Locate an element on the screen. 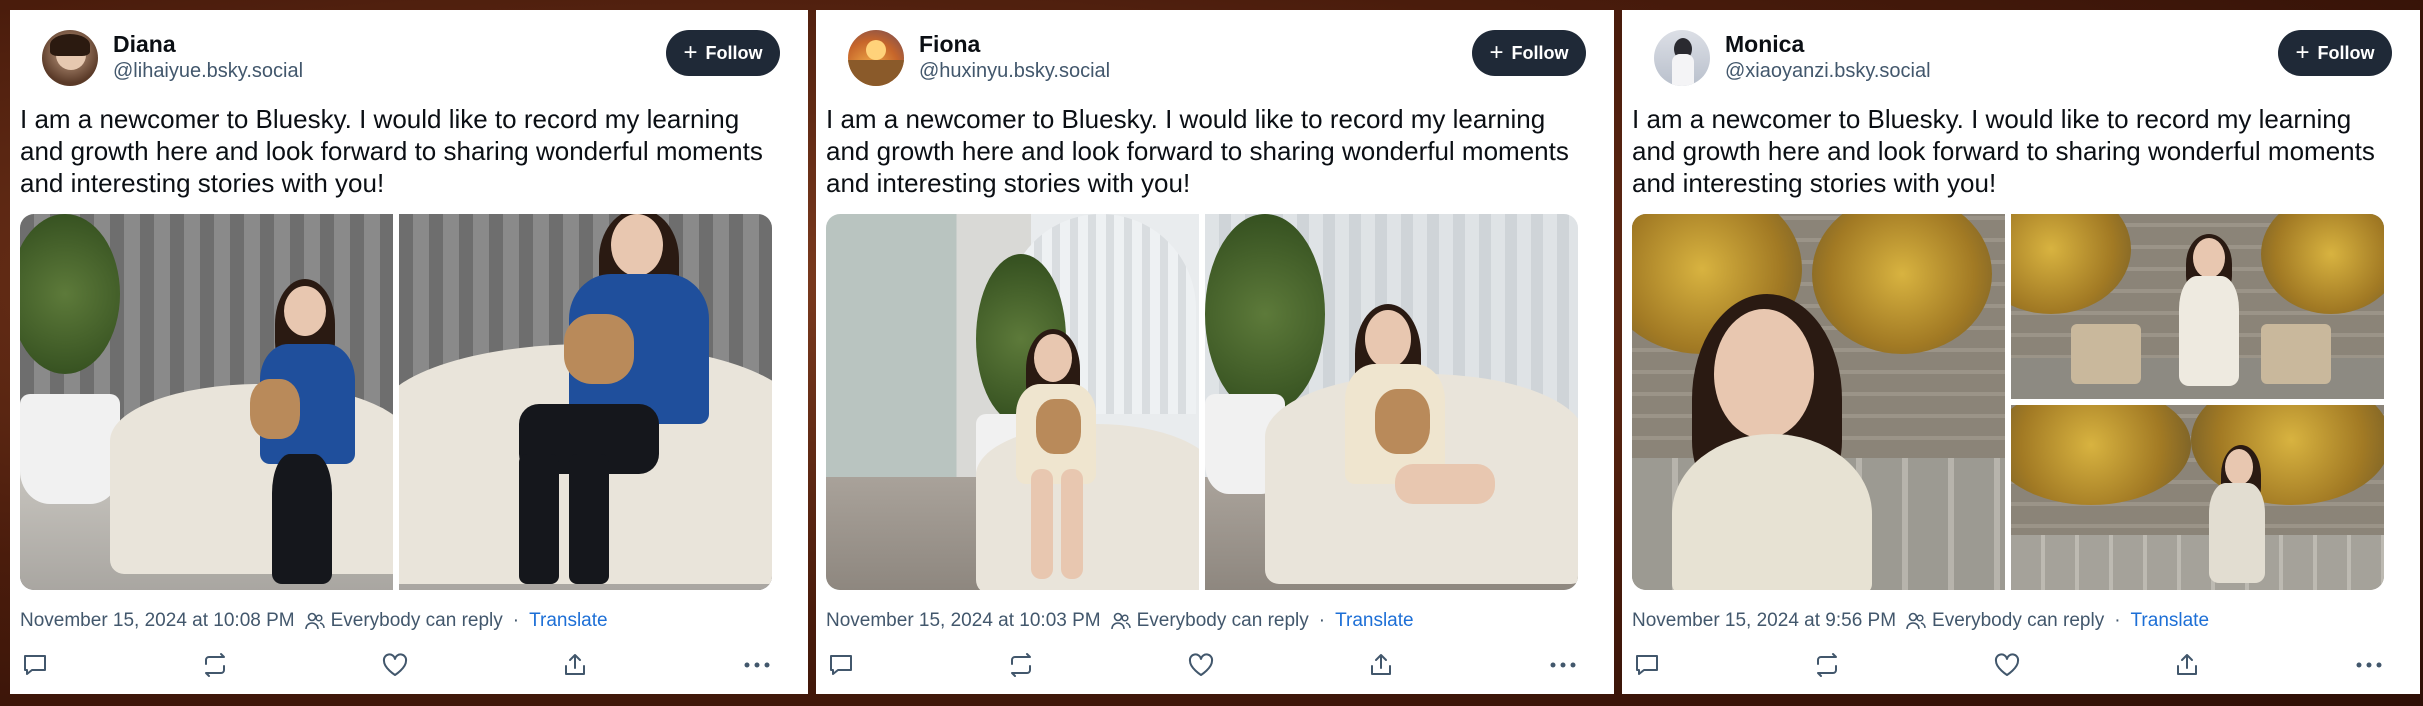 The width and height of the screenshot is (2423, 706). author-name: Monica is located at coordinates (1764, 44).